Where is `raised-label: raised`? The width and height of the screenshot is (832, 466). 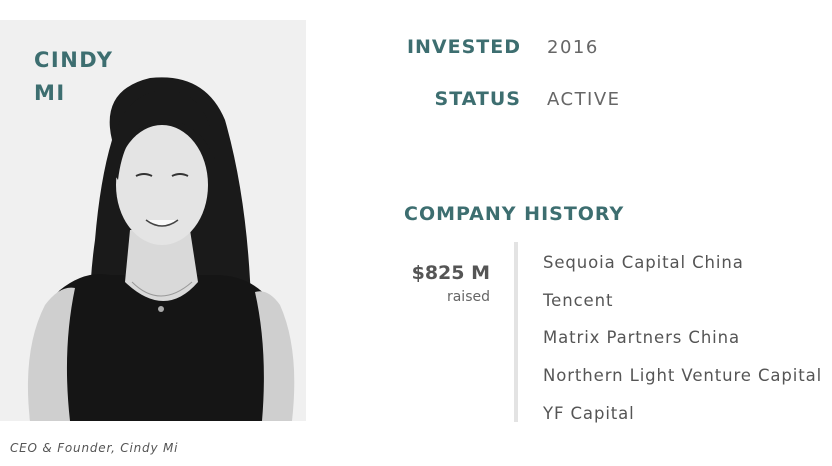 raised-label: raised is located at coordinates (468, 297).